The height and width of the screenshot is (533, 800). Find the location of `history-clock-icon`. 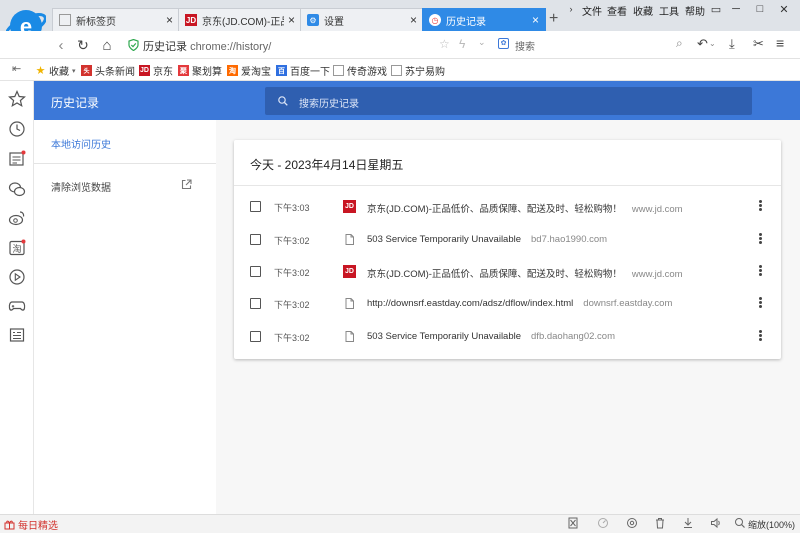

history-clock-icon is located at coordinates (17, 129).